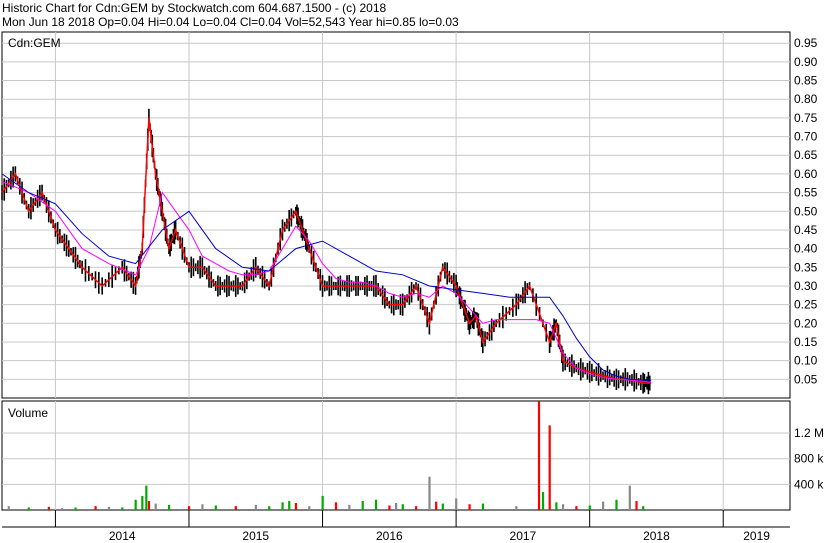 This screenshot has height=543, width=830. What do you see at coordinates (806, 43) in the screenshot?
I see `y-tick-label-0.95: 0.95` at bounding box center [806, 43].